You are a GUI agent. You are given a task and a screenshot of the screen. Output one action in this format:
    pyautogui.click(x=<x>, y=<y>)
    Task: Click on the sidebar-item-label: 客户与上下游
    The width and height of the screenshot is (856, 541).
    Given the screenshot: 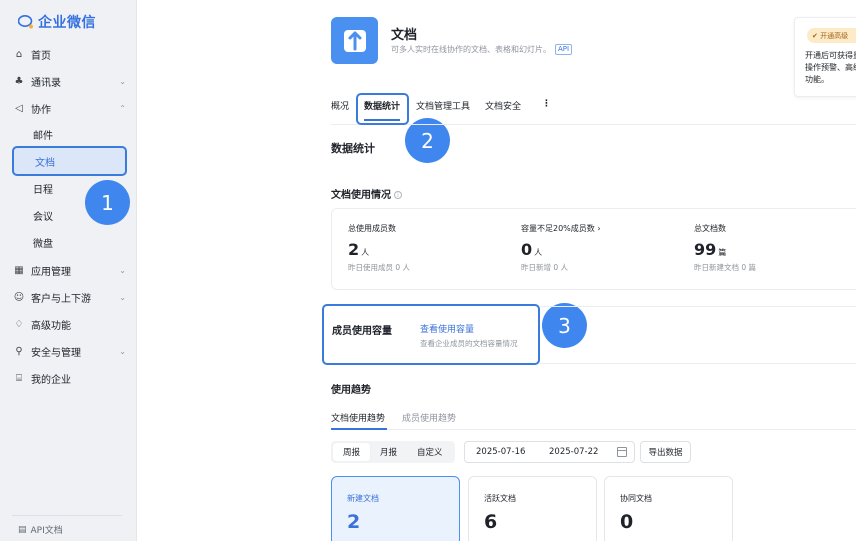 What is the action you would take?
    pyautogui.click(x=61, y=299)
    